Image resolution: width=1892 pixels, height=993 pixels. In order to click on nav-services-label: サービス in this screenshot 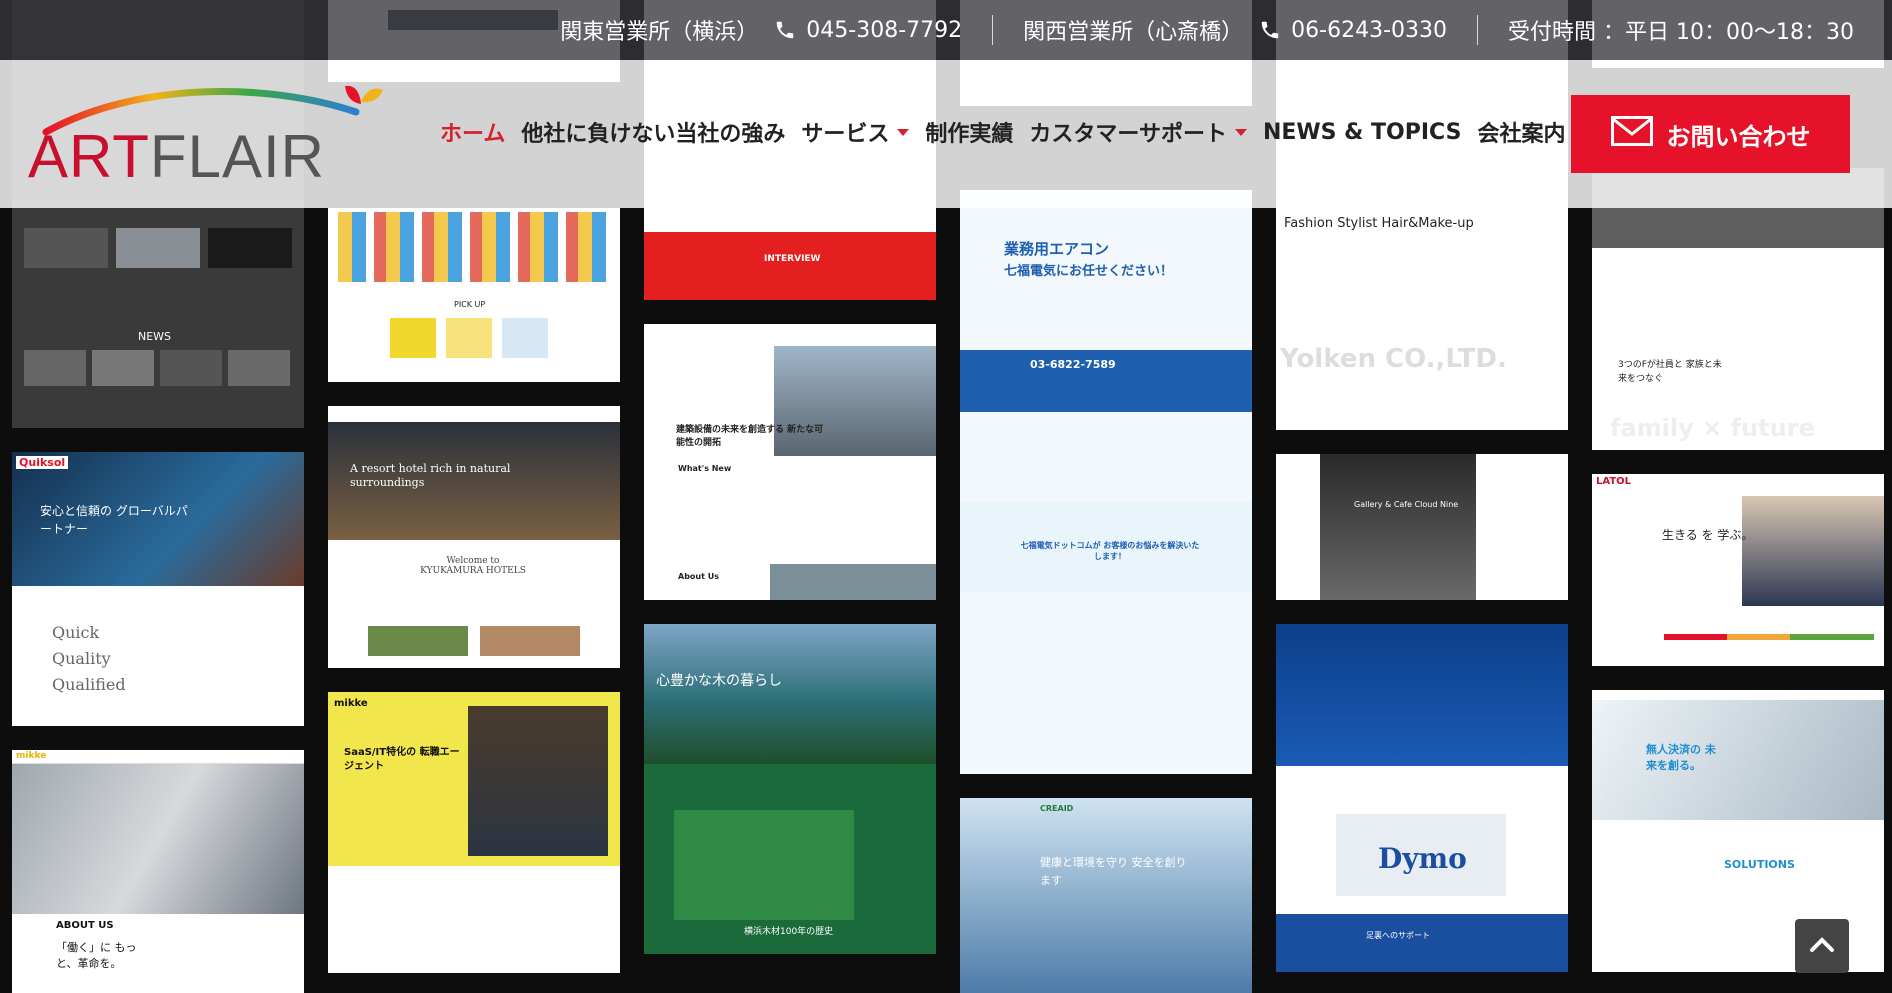, I will do `click(845, 134)`.